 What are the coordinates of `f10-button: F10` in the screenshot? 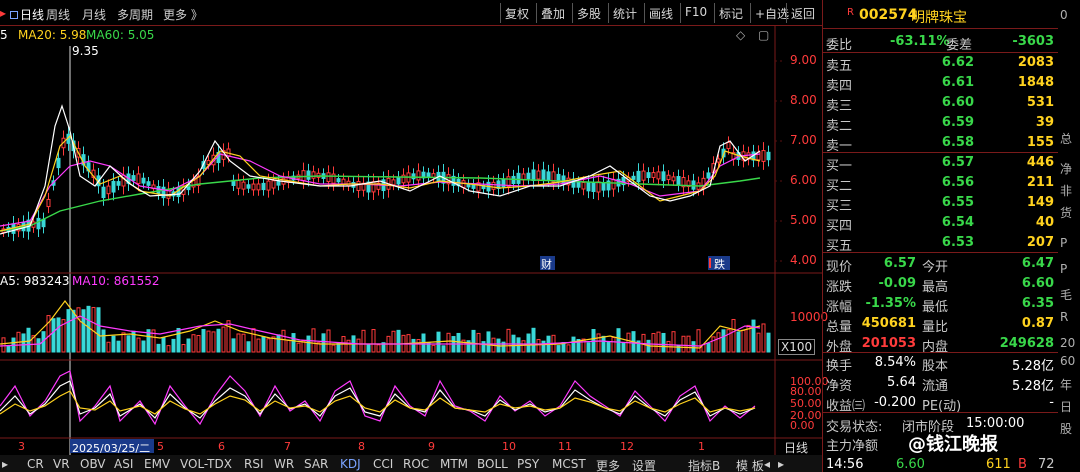 It's located at (695, 13).